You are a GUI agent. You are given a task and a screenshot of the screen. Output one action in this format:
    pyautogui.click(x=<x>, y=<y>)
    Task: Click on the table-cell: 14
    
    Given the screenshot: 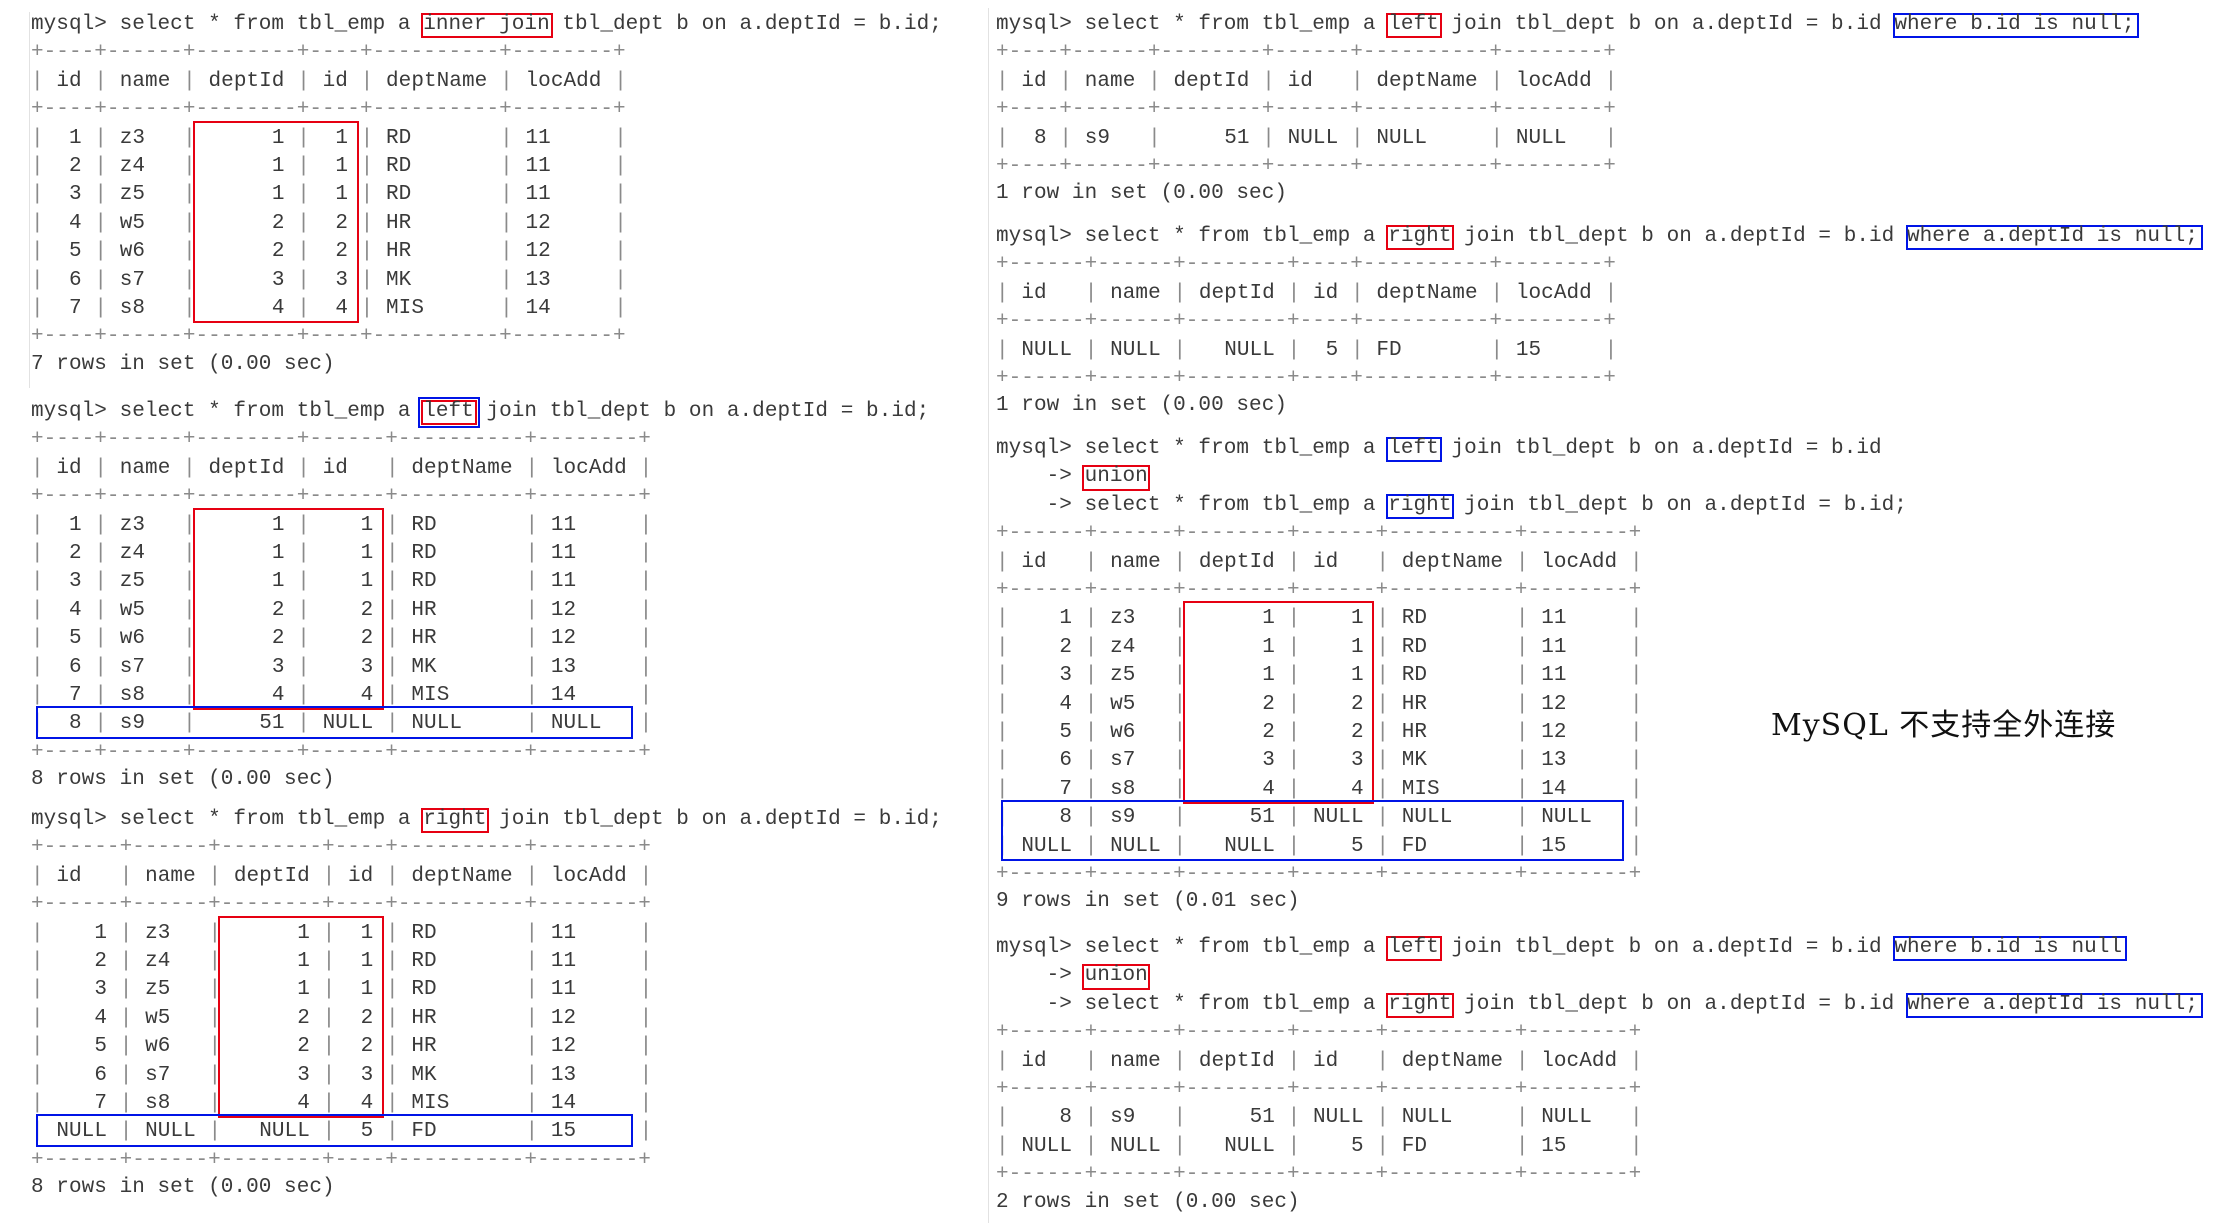 What is the action you would take?
    pyautogui.click(x=538, y=308)
    